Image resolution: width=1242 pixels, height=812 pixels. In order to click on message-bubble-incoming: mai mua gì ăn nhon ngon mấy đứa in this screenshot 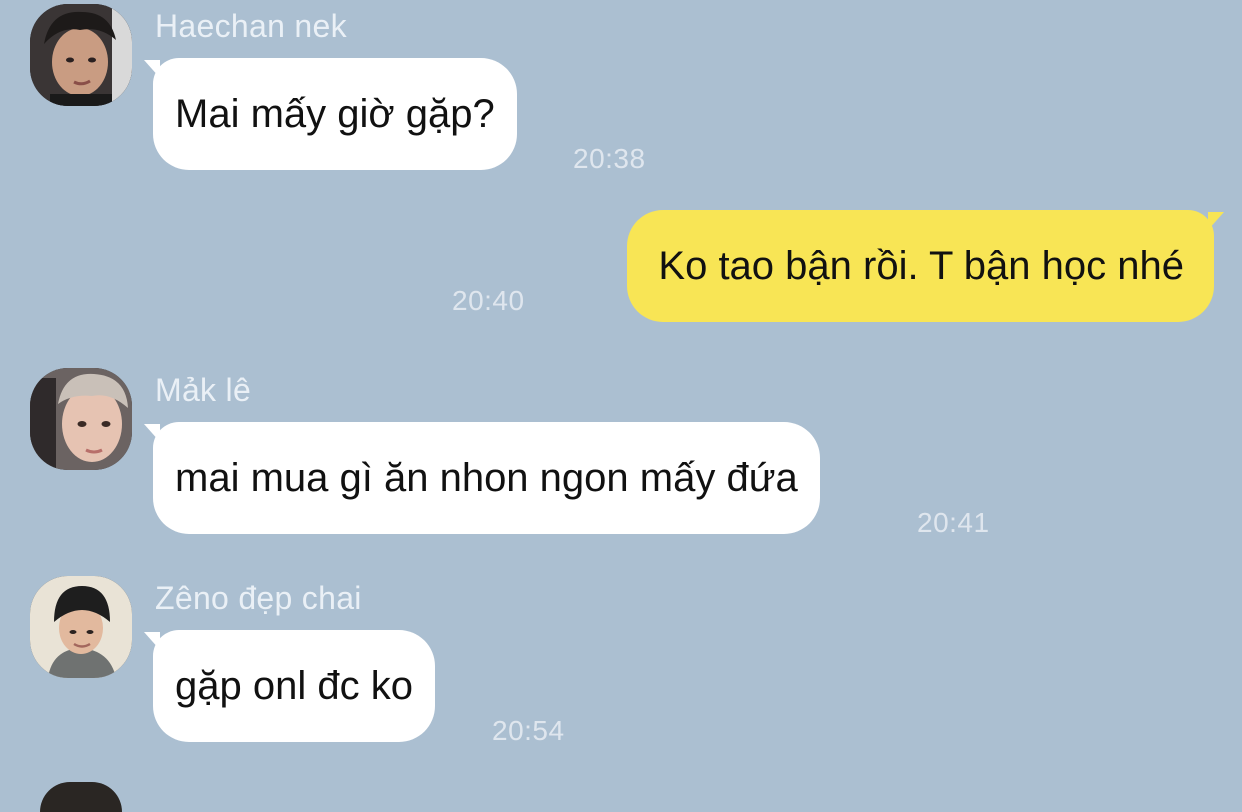, I will do `click(486, 478)`.